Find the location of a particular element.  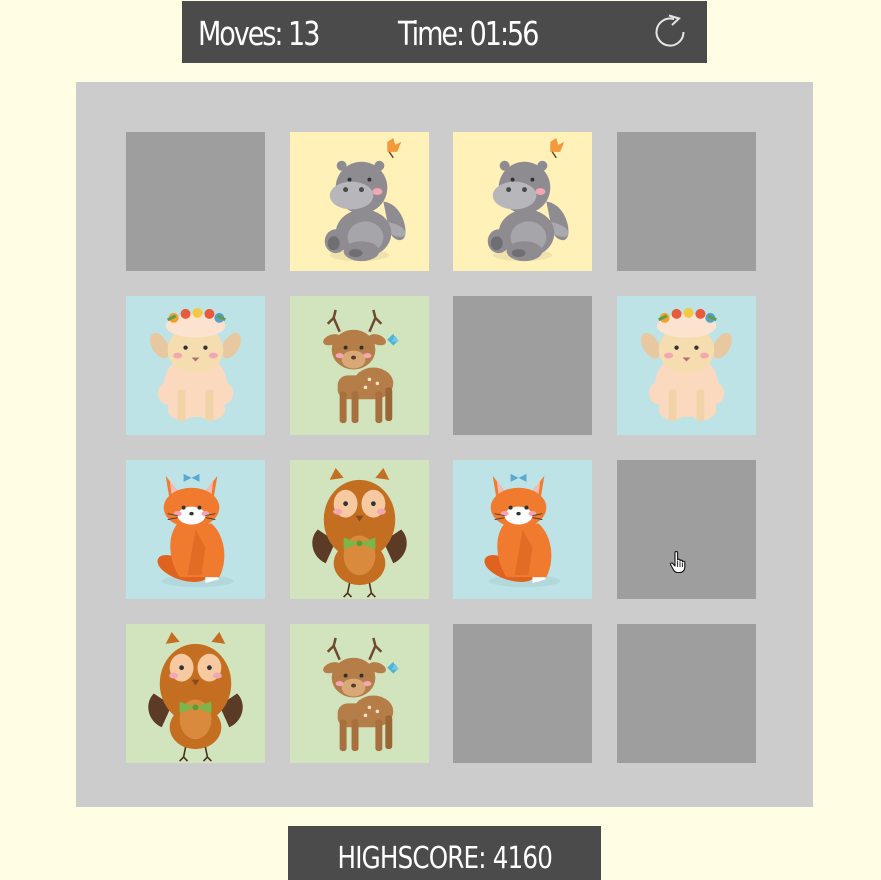

highscore-bar: HIGHSCORE: 4160 is located at coordinates (444, 853).